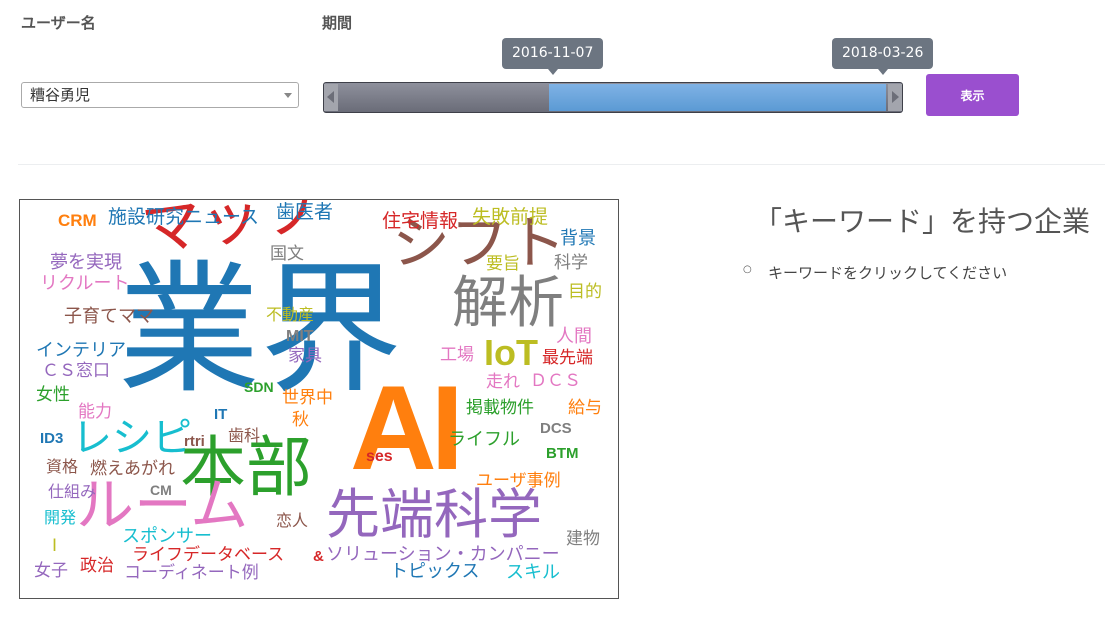 The height and width of the screenshot is (623, 1105). What do you see at coordinates (160, 95) in the screenshot?
I see `user-select: 糟谷勇児` at bounding box center [160, 95].